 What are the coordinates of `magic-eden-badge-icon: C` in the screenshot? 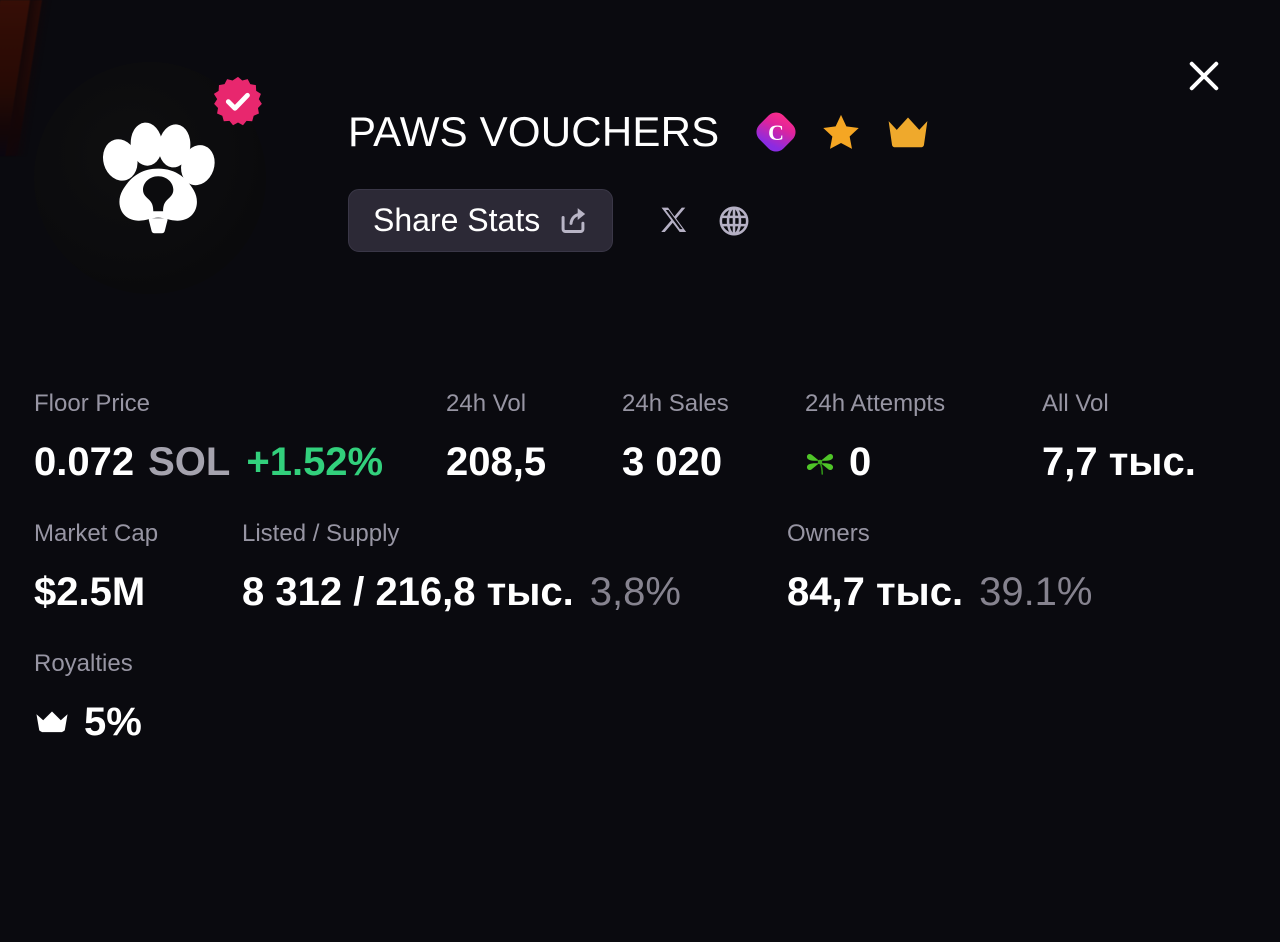 It's located at (776, 132).